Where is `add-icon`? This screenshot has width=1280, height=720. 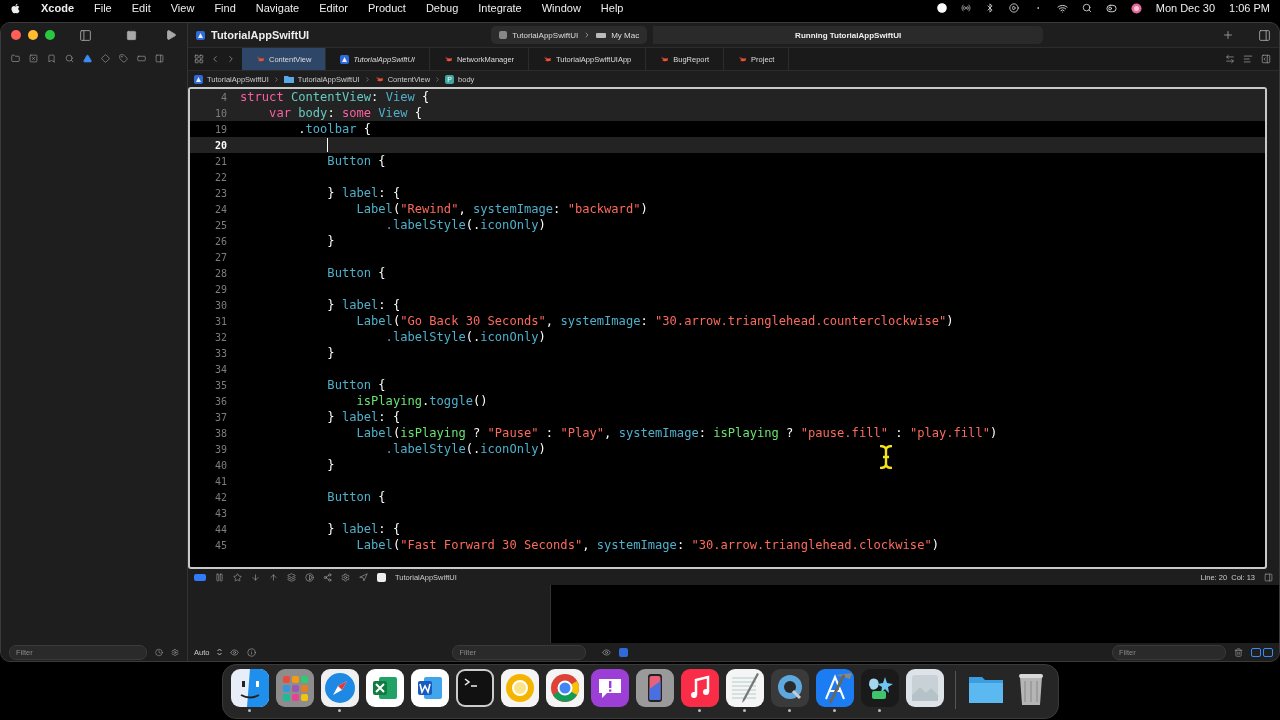
add-icon is located at coordinates (1228, 35).